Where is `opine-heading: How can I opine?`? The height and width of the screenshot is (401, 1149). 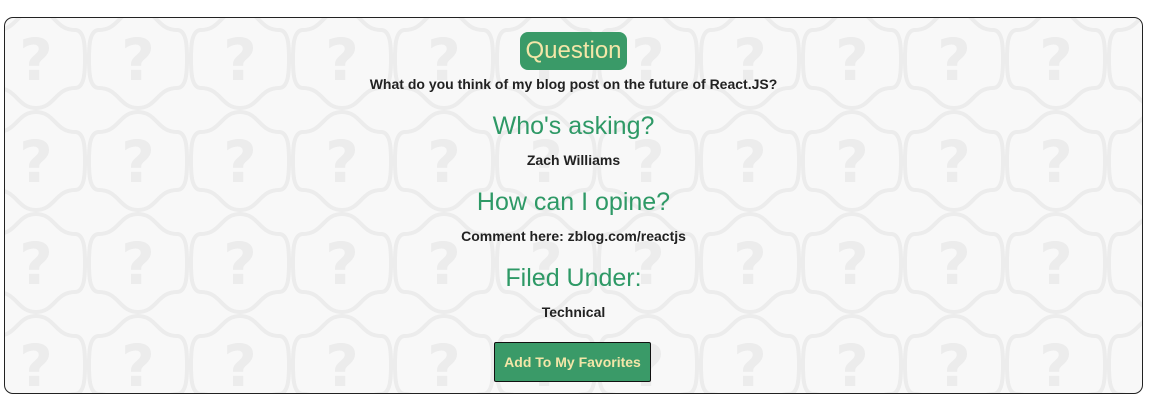 opine-heading: How can I opine? is located at coordinates (573, 202).